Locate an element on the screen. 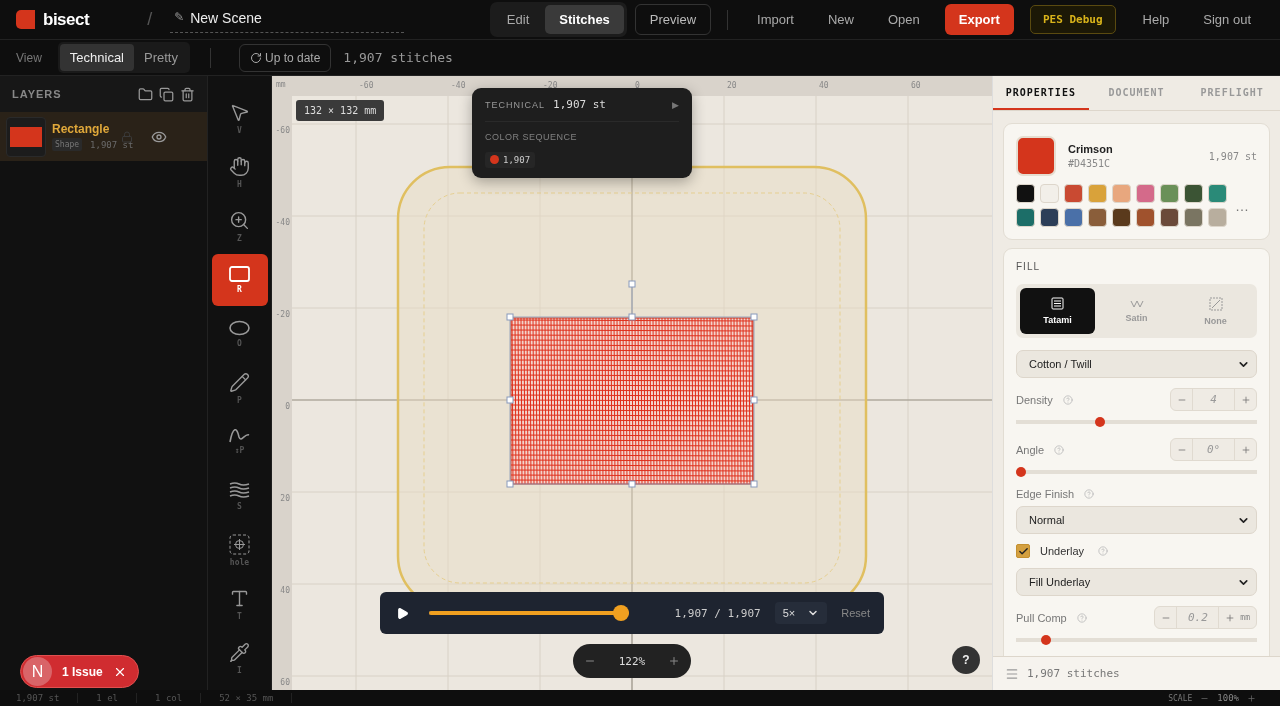 Image resolution: width=1280 pixels, height=706 pixels. curve-icon is located at coordinates (239, 436).